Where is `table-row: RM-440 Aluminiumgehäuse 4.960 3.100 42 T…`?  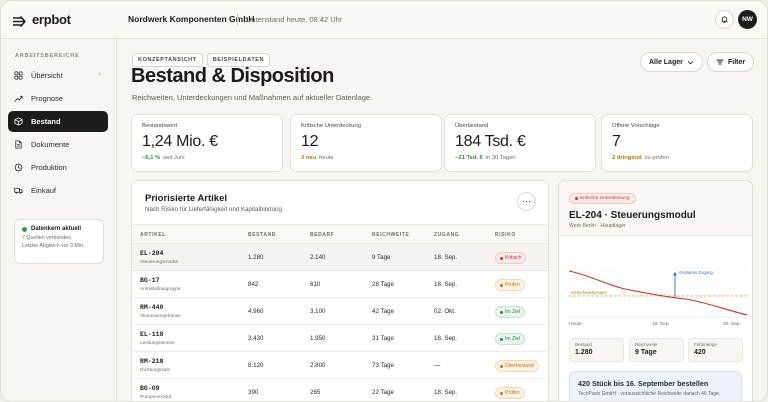
table-row: RM-440 Aluminiumgehäuse 4.960 3.100 42 T… is located at coordinates (340, 311).